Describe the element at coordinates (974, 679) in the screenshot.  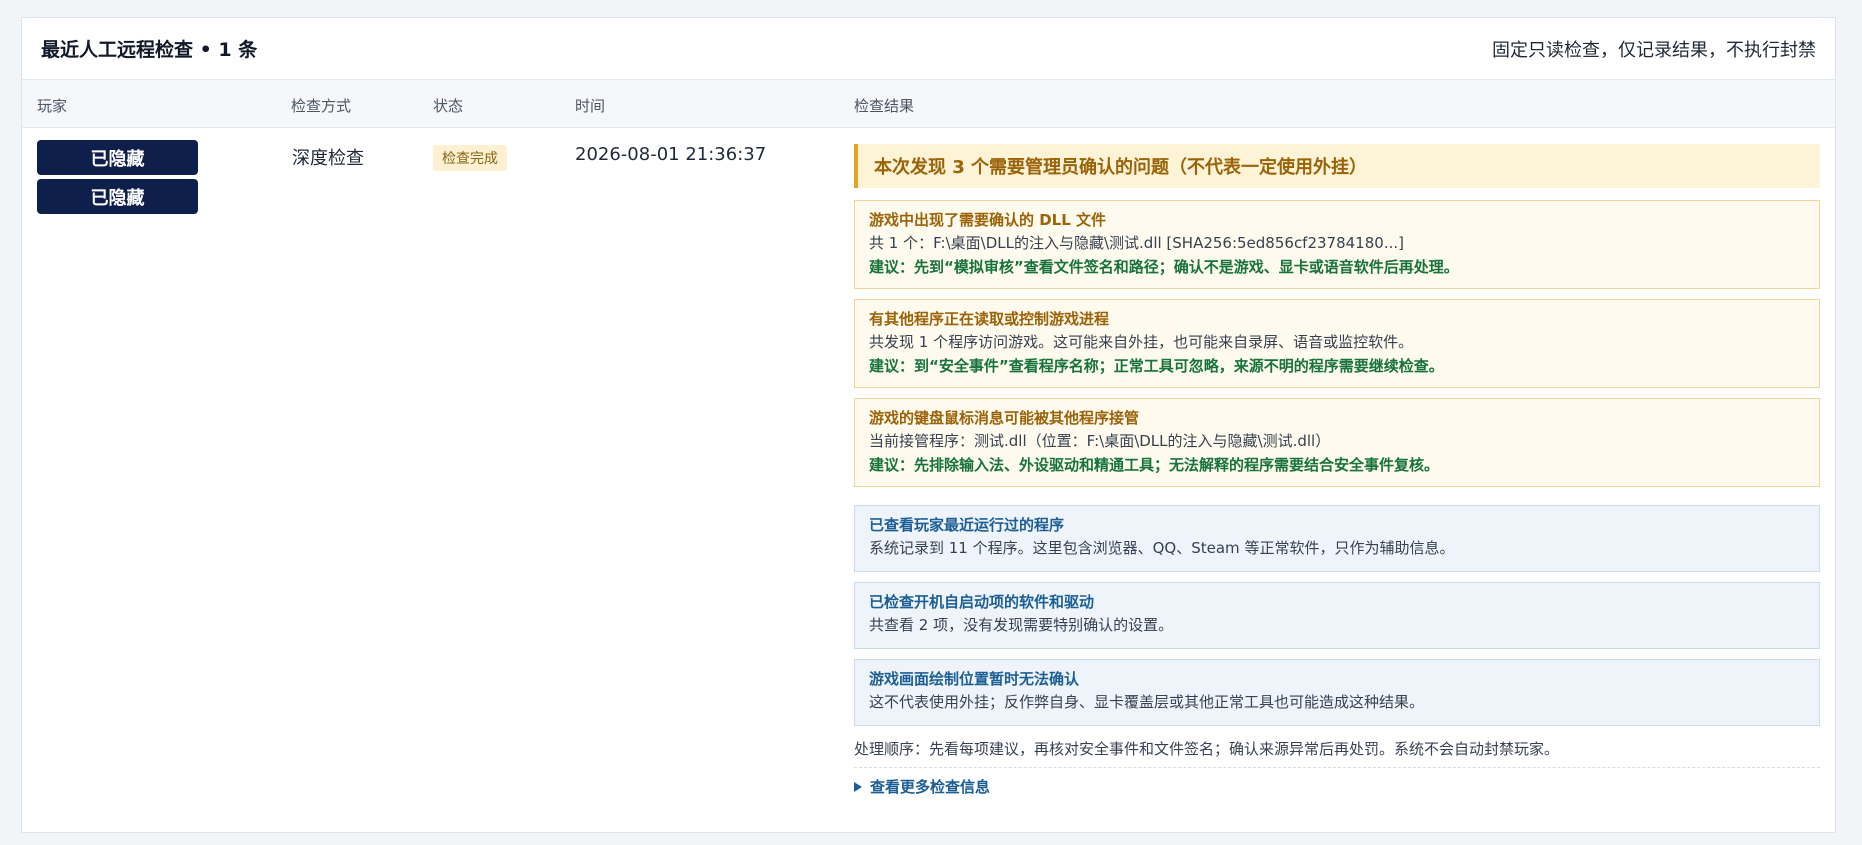
I see `info-title: 游戏画面绘制位置暂时无法确认` at that location.